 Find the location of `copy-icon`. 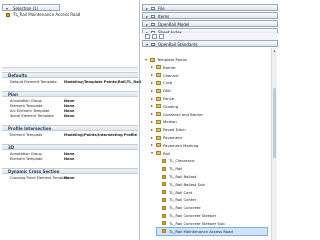

copy-icon is located at coordinates (154, 36).